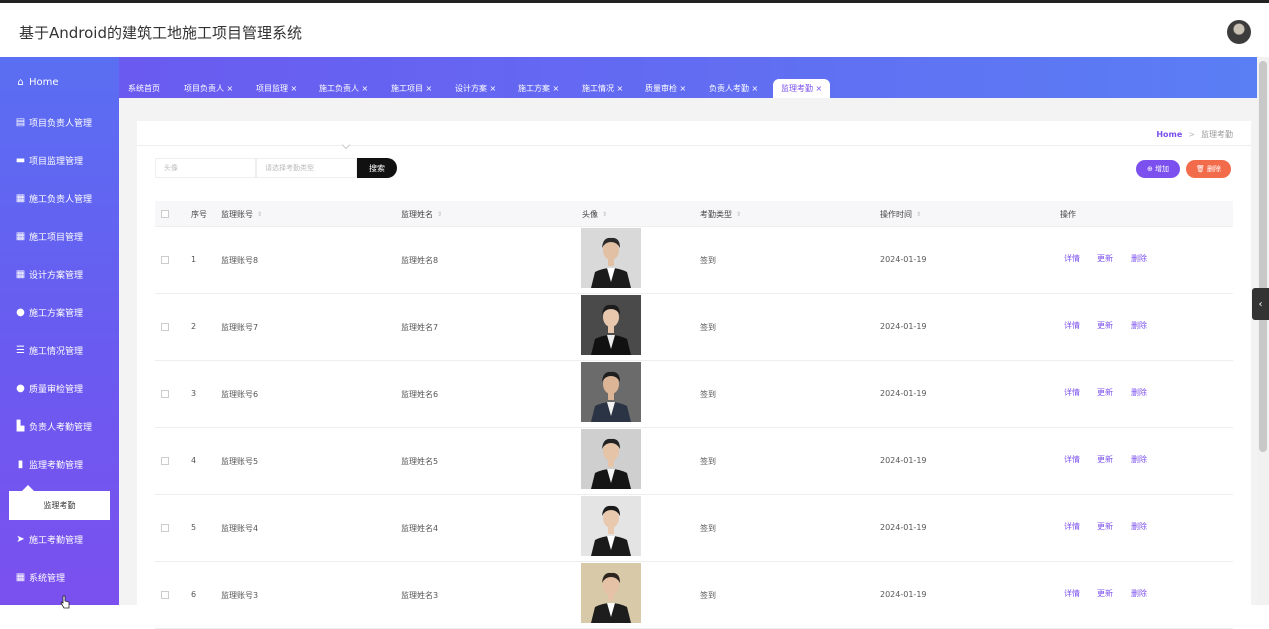 The height and width of the screenshot is (629, 1269). I want to click on column-header-avatar: 头像 ⇕, so click(594, 214).